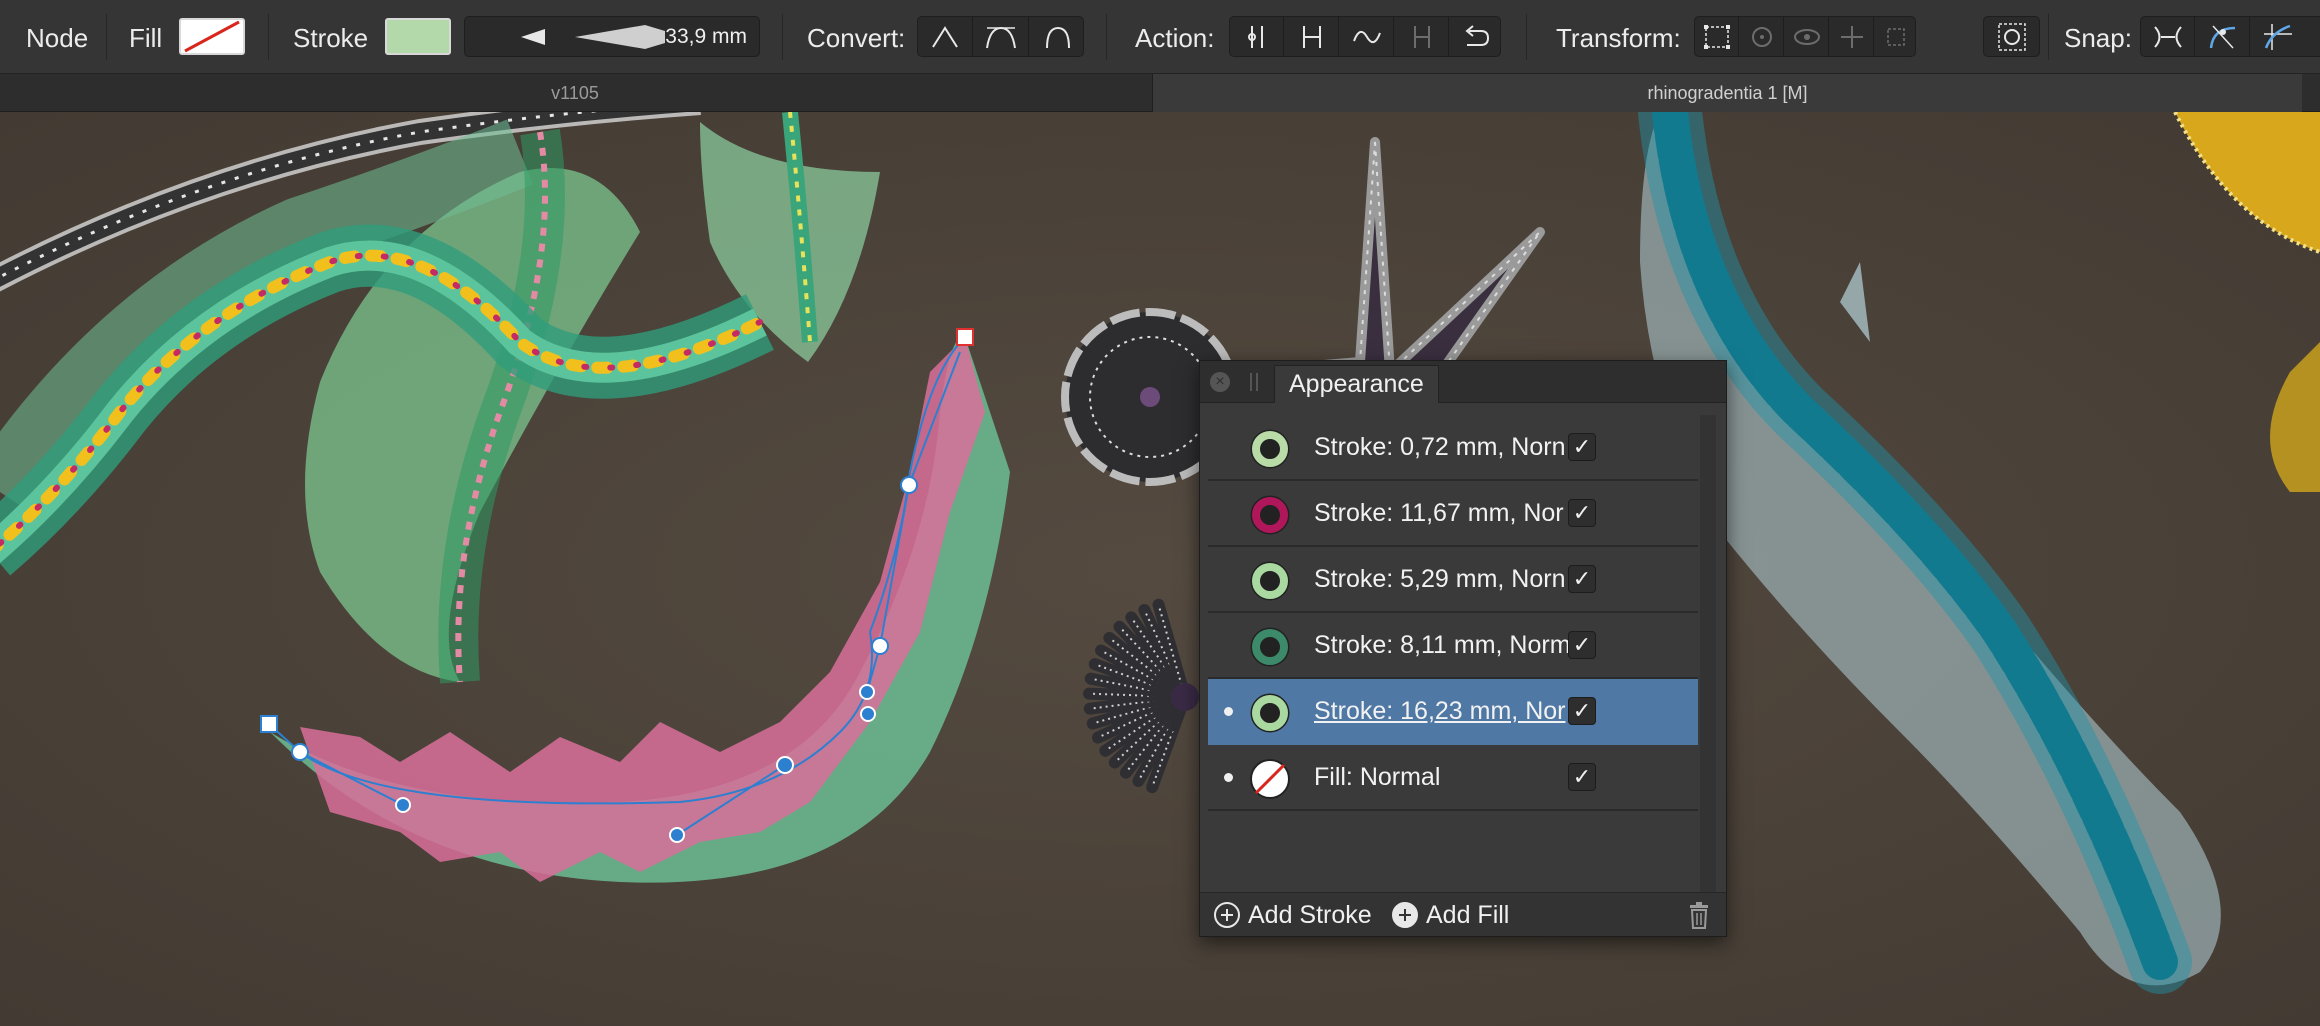 The image size is (2320, 1026). I want to click on convert-group, so click(1000, 36).